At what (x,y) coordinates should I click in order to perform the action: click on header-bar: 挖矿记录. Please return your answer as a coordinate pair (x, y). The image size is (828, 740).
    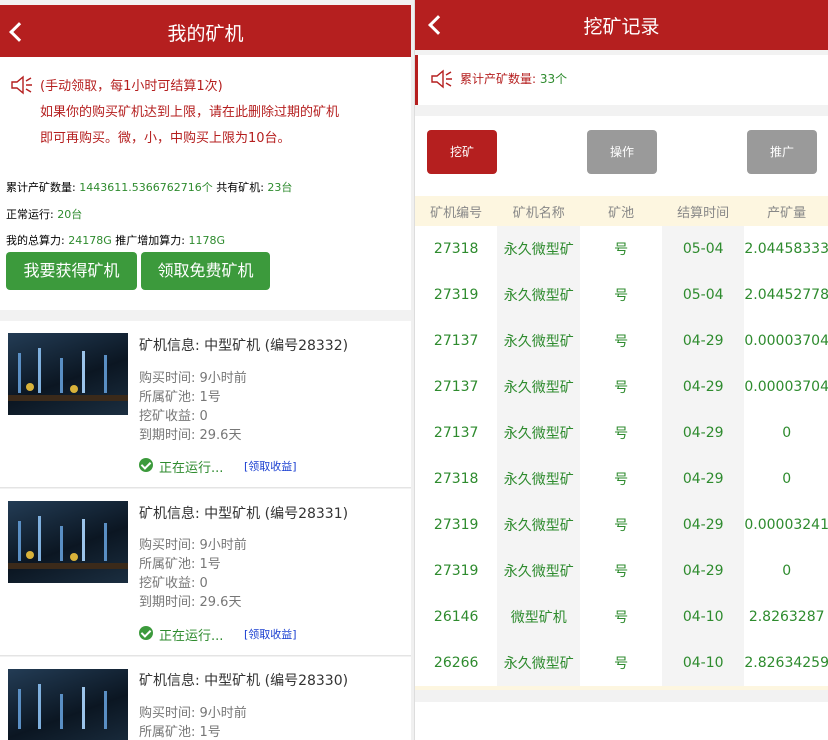
    Looking at the image, I should click on (621, 25).